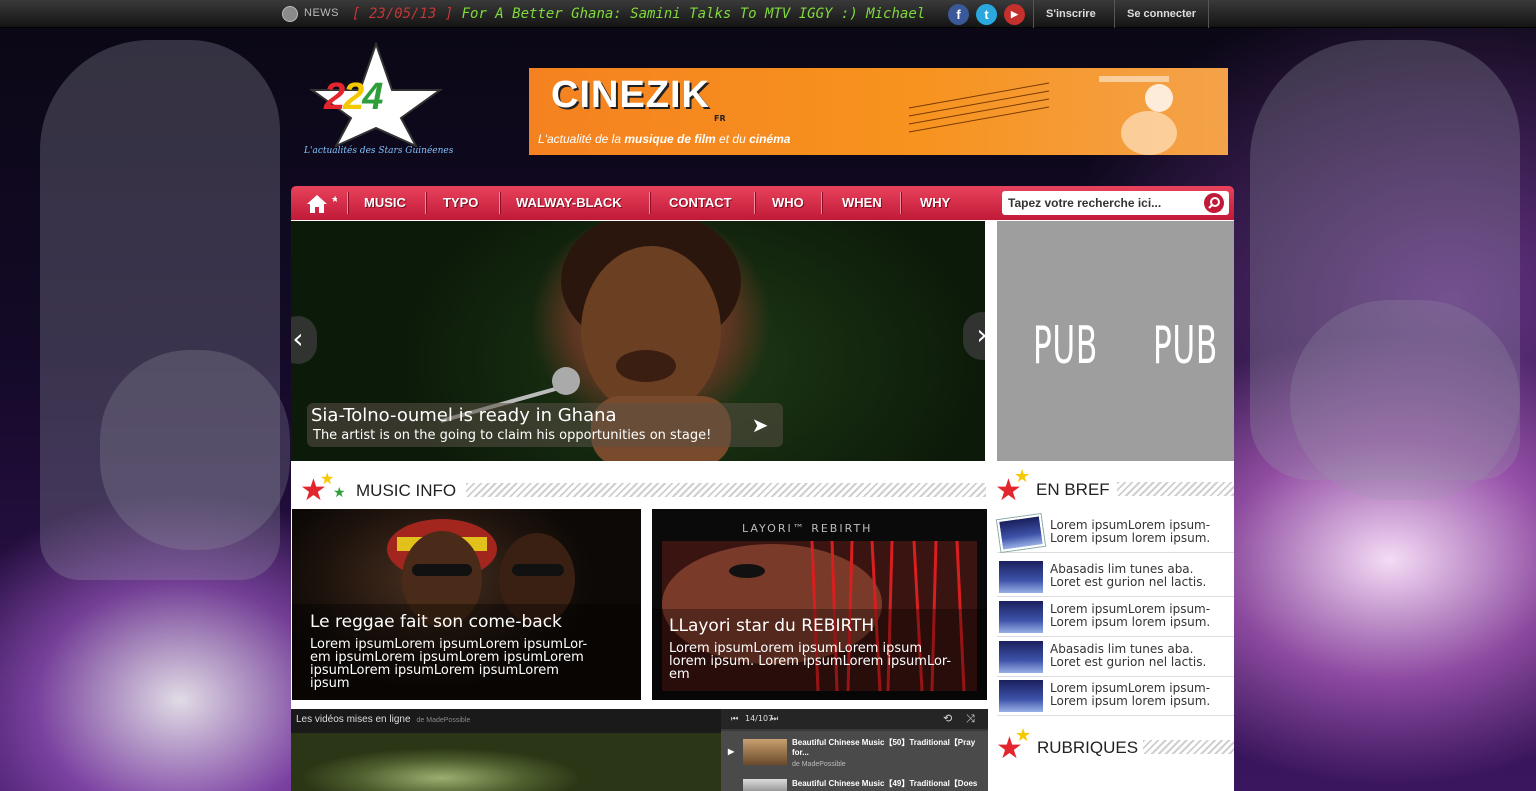 The height and width of the screenshot is (791, 1536). I want to click on play-icon: ▶, so click(731, 751).